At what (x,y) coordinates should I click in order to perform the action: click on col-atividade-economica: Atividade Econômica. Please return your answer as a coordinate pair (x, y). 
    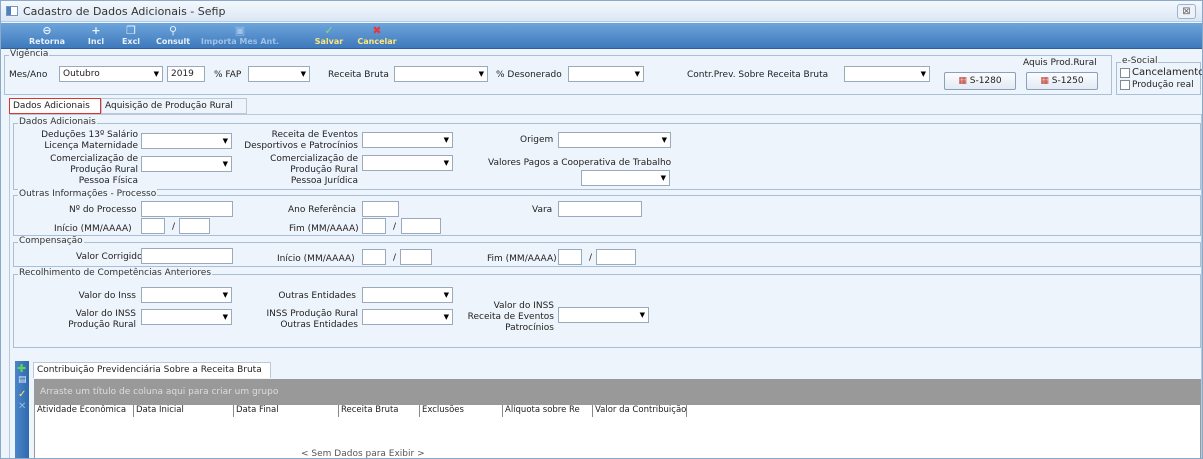
    Looking at the image, I should click on (84, 411).